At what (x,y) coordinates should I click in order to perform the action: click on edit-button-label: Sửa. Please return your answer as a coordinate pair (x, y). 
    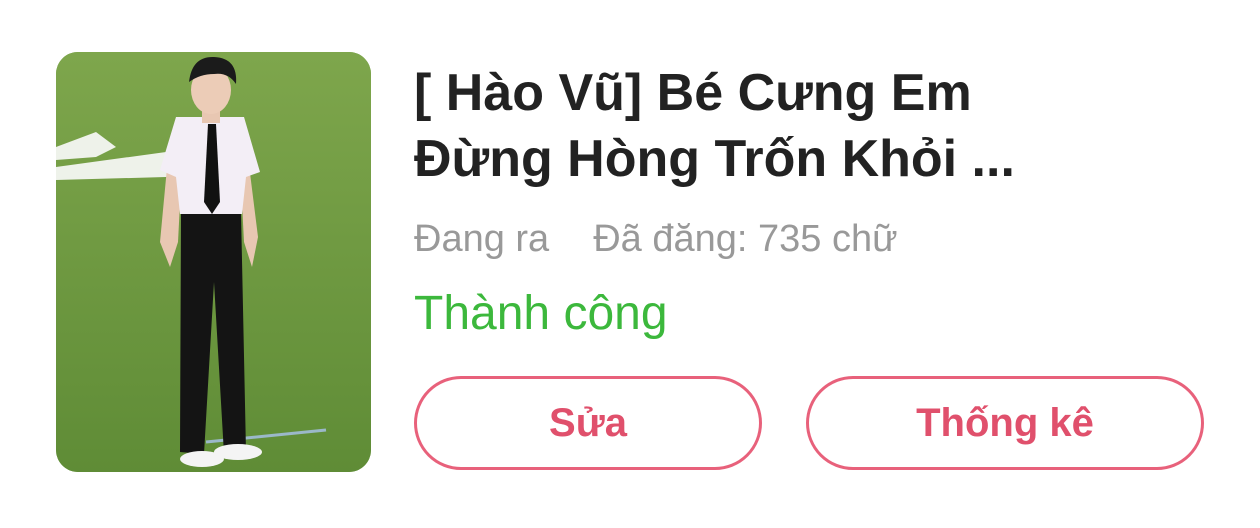
    Looking at the image, I should click on (588, 422).